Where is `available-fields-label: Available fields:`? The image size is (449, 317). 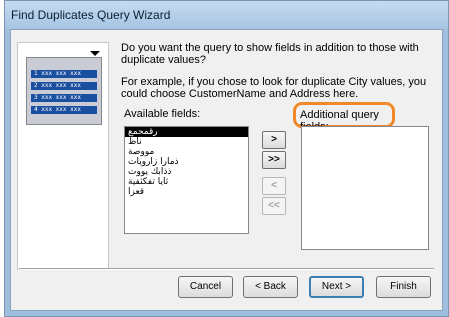
available-fields-label: Available fields: is located at coordinates (162, 114).